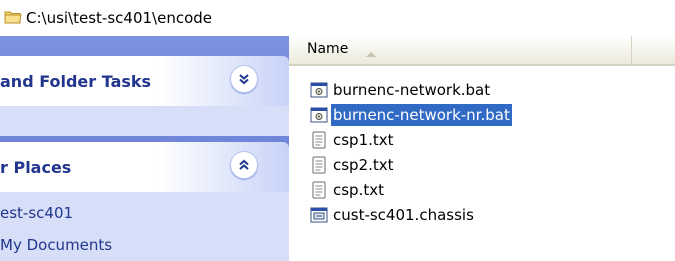  I want to click on file-row: csp.txt, so click(348, 190).